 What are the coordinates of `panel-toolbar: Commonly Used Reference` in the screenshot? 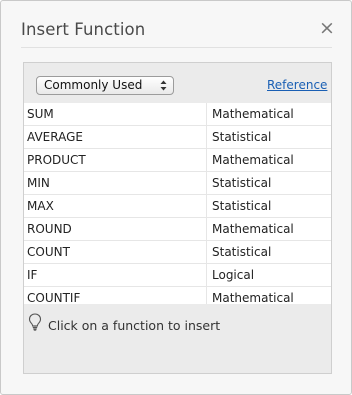 It's located at (177, 83).